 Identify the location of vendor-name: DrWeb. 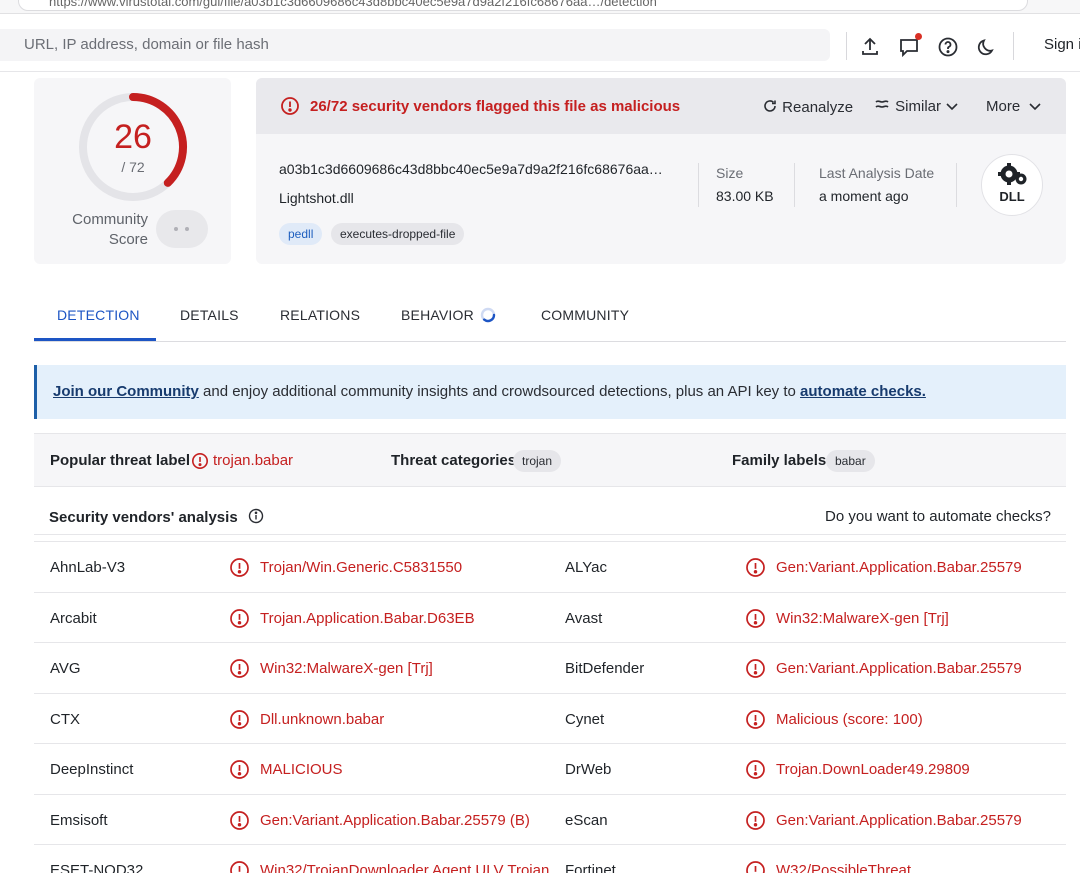
(588, 769).